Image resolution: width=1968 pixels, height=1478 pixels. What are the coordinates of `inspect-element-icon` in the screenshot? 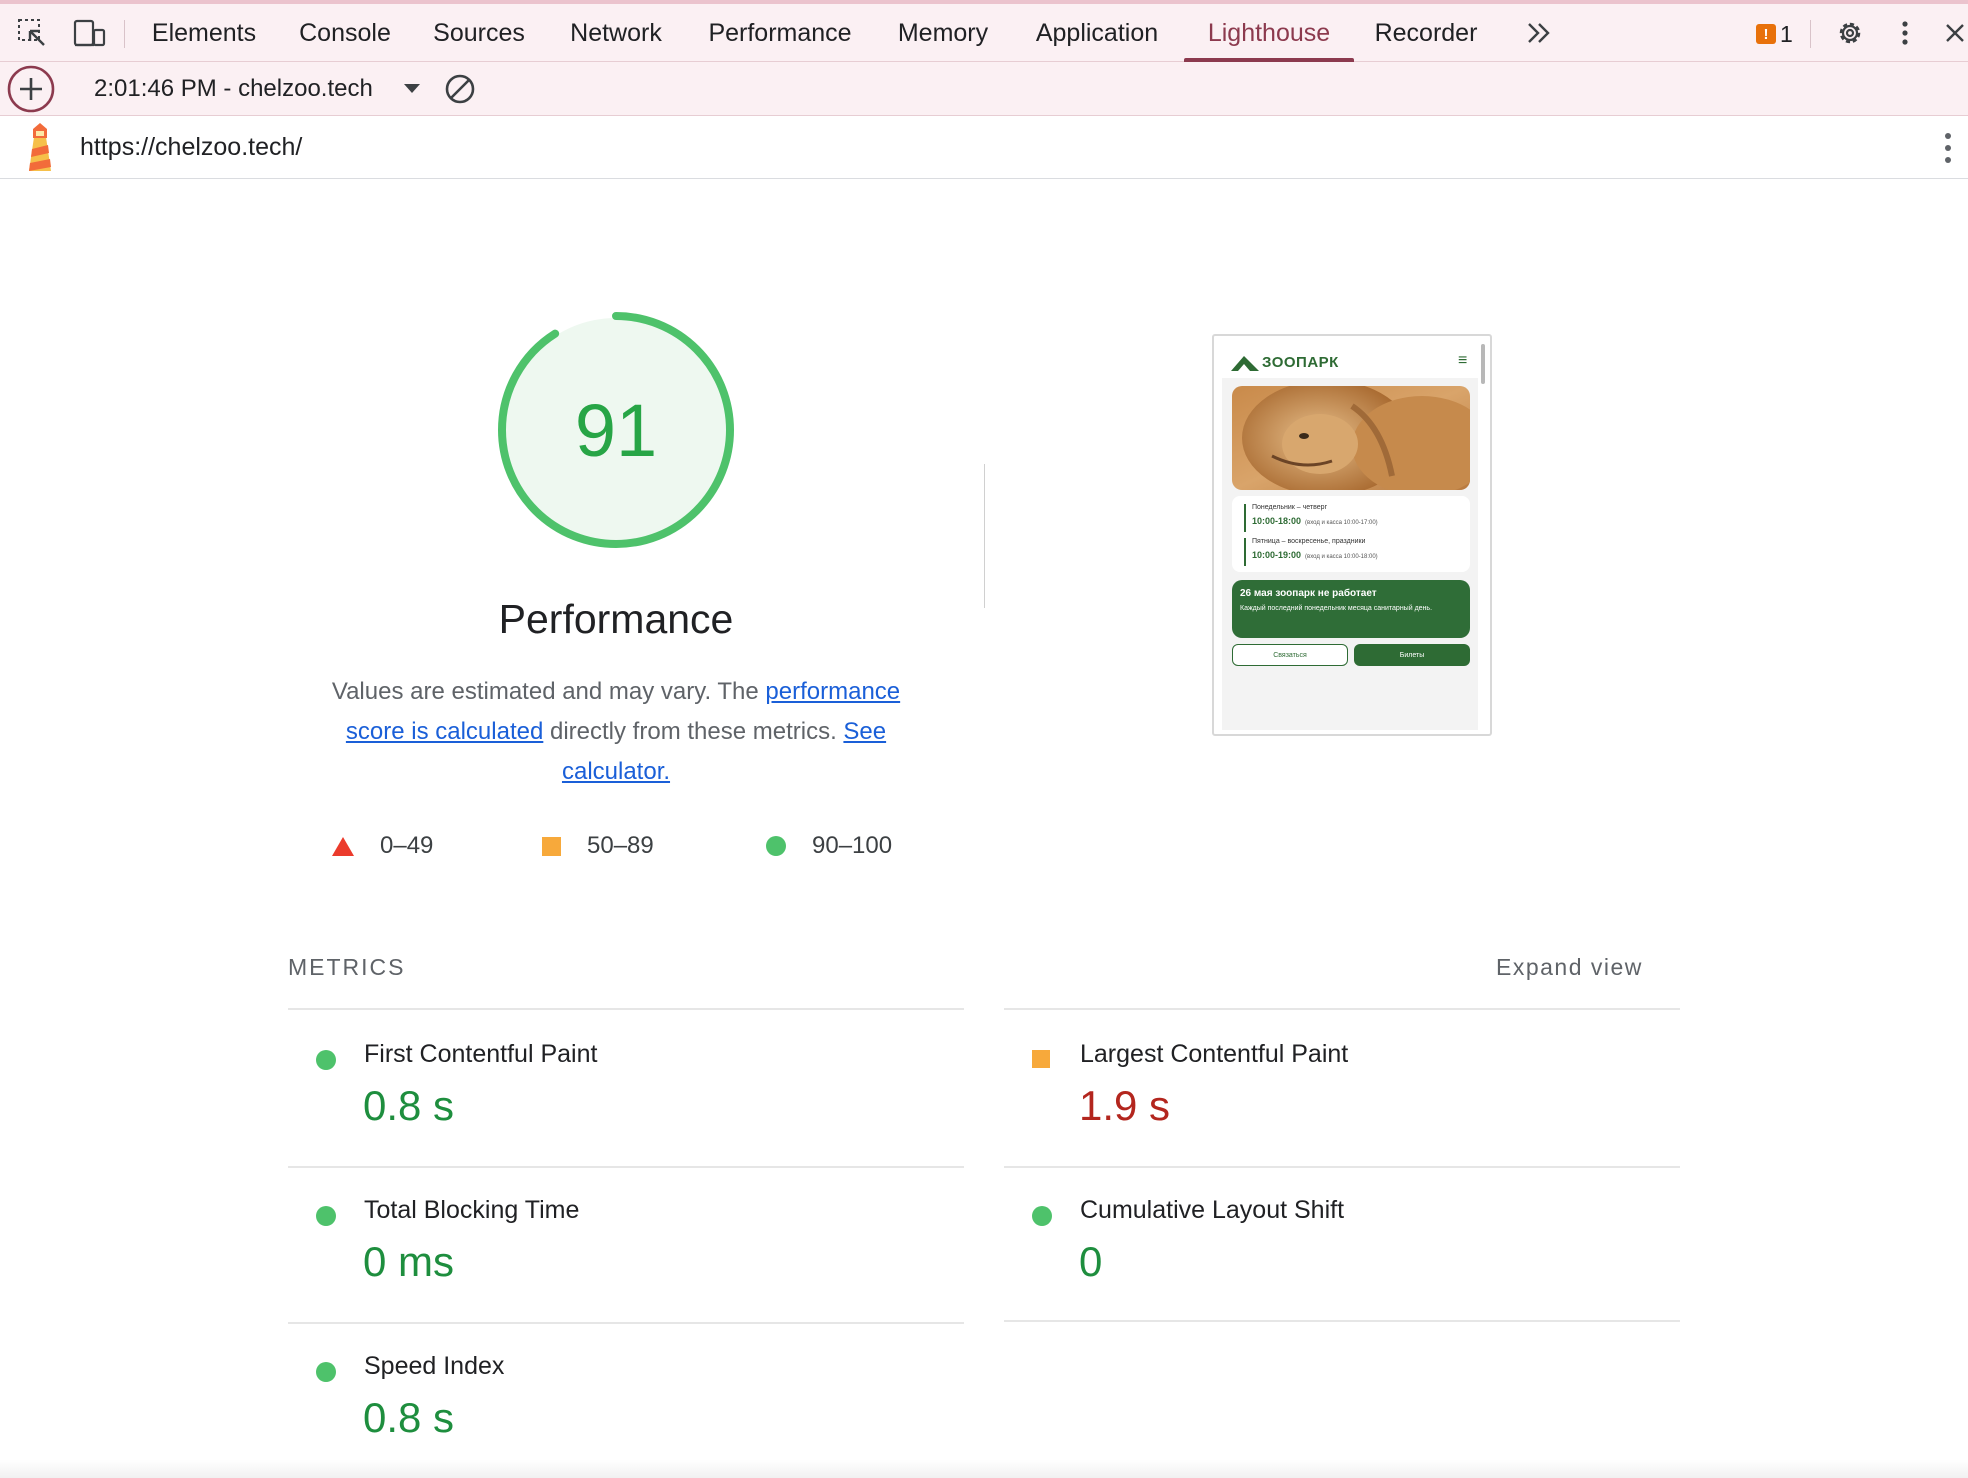 It's located at (32, 33).